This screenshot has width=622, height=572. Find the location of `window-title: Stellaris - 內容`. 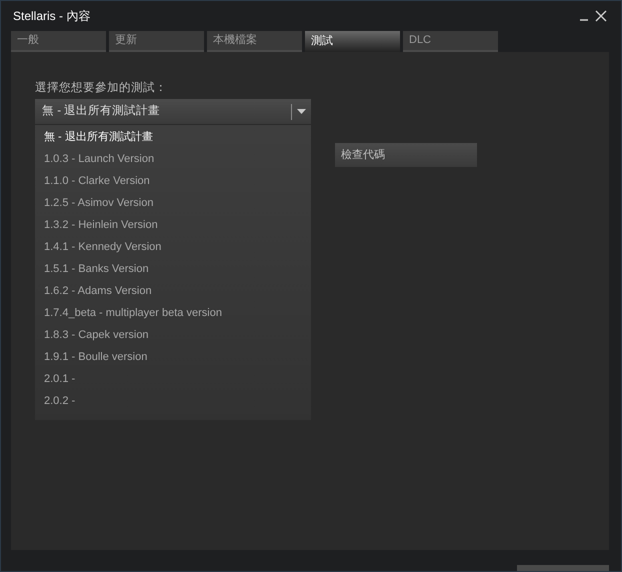

window-title: Stellaris - 內容 is located at coordinates (51, 16).